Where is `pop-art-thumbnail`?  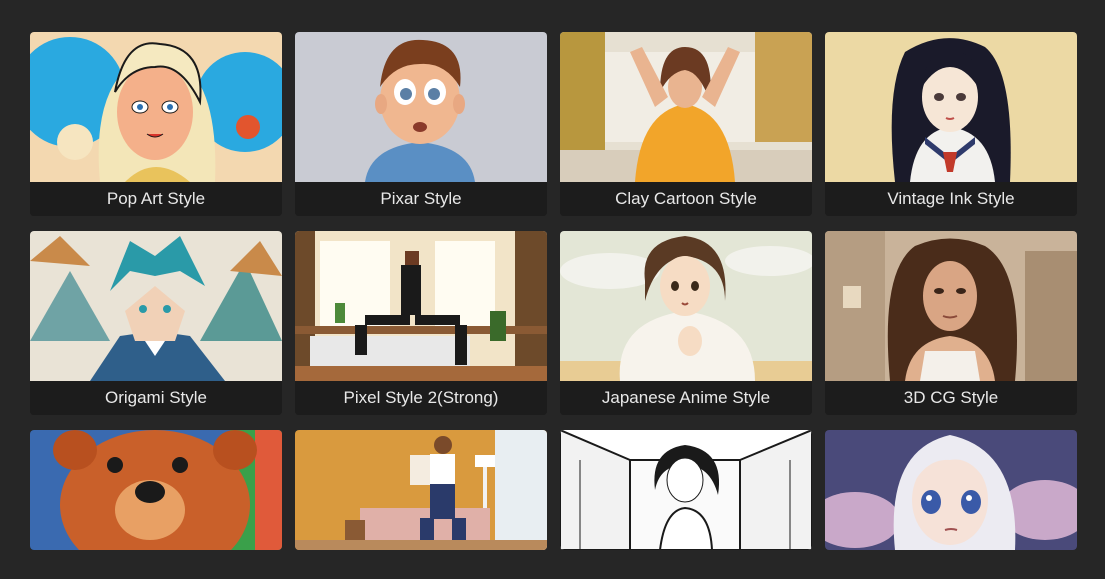
pop-art-thumbnail is located at coordinates (156, 107).